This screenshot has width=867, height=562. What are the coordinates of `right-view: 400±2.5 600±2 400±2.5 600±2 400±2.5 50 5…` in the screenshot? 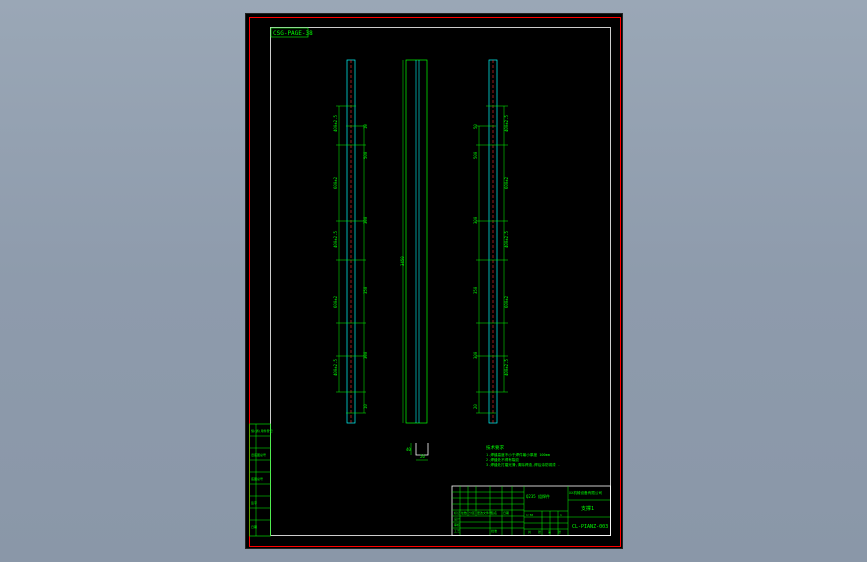 It's located at (491, 241).